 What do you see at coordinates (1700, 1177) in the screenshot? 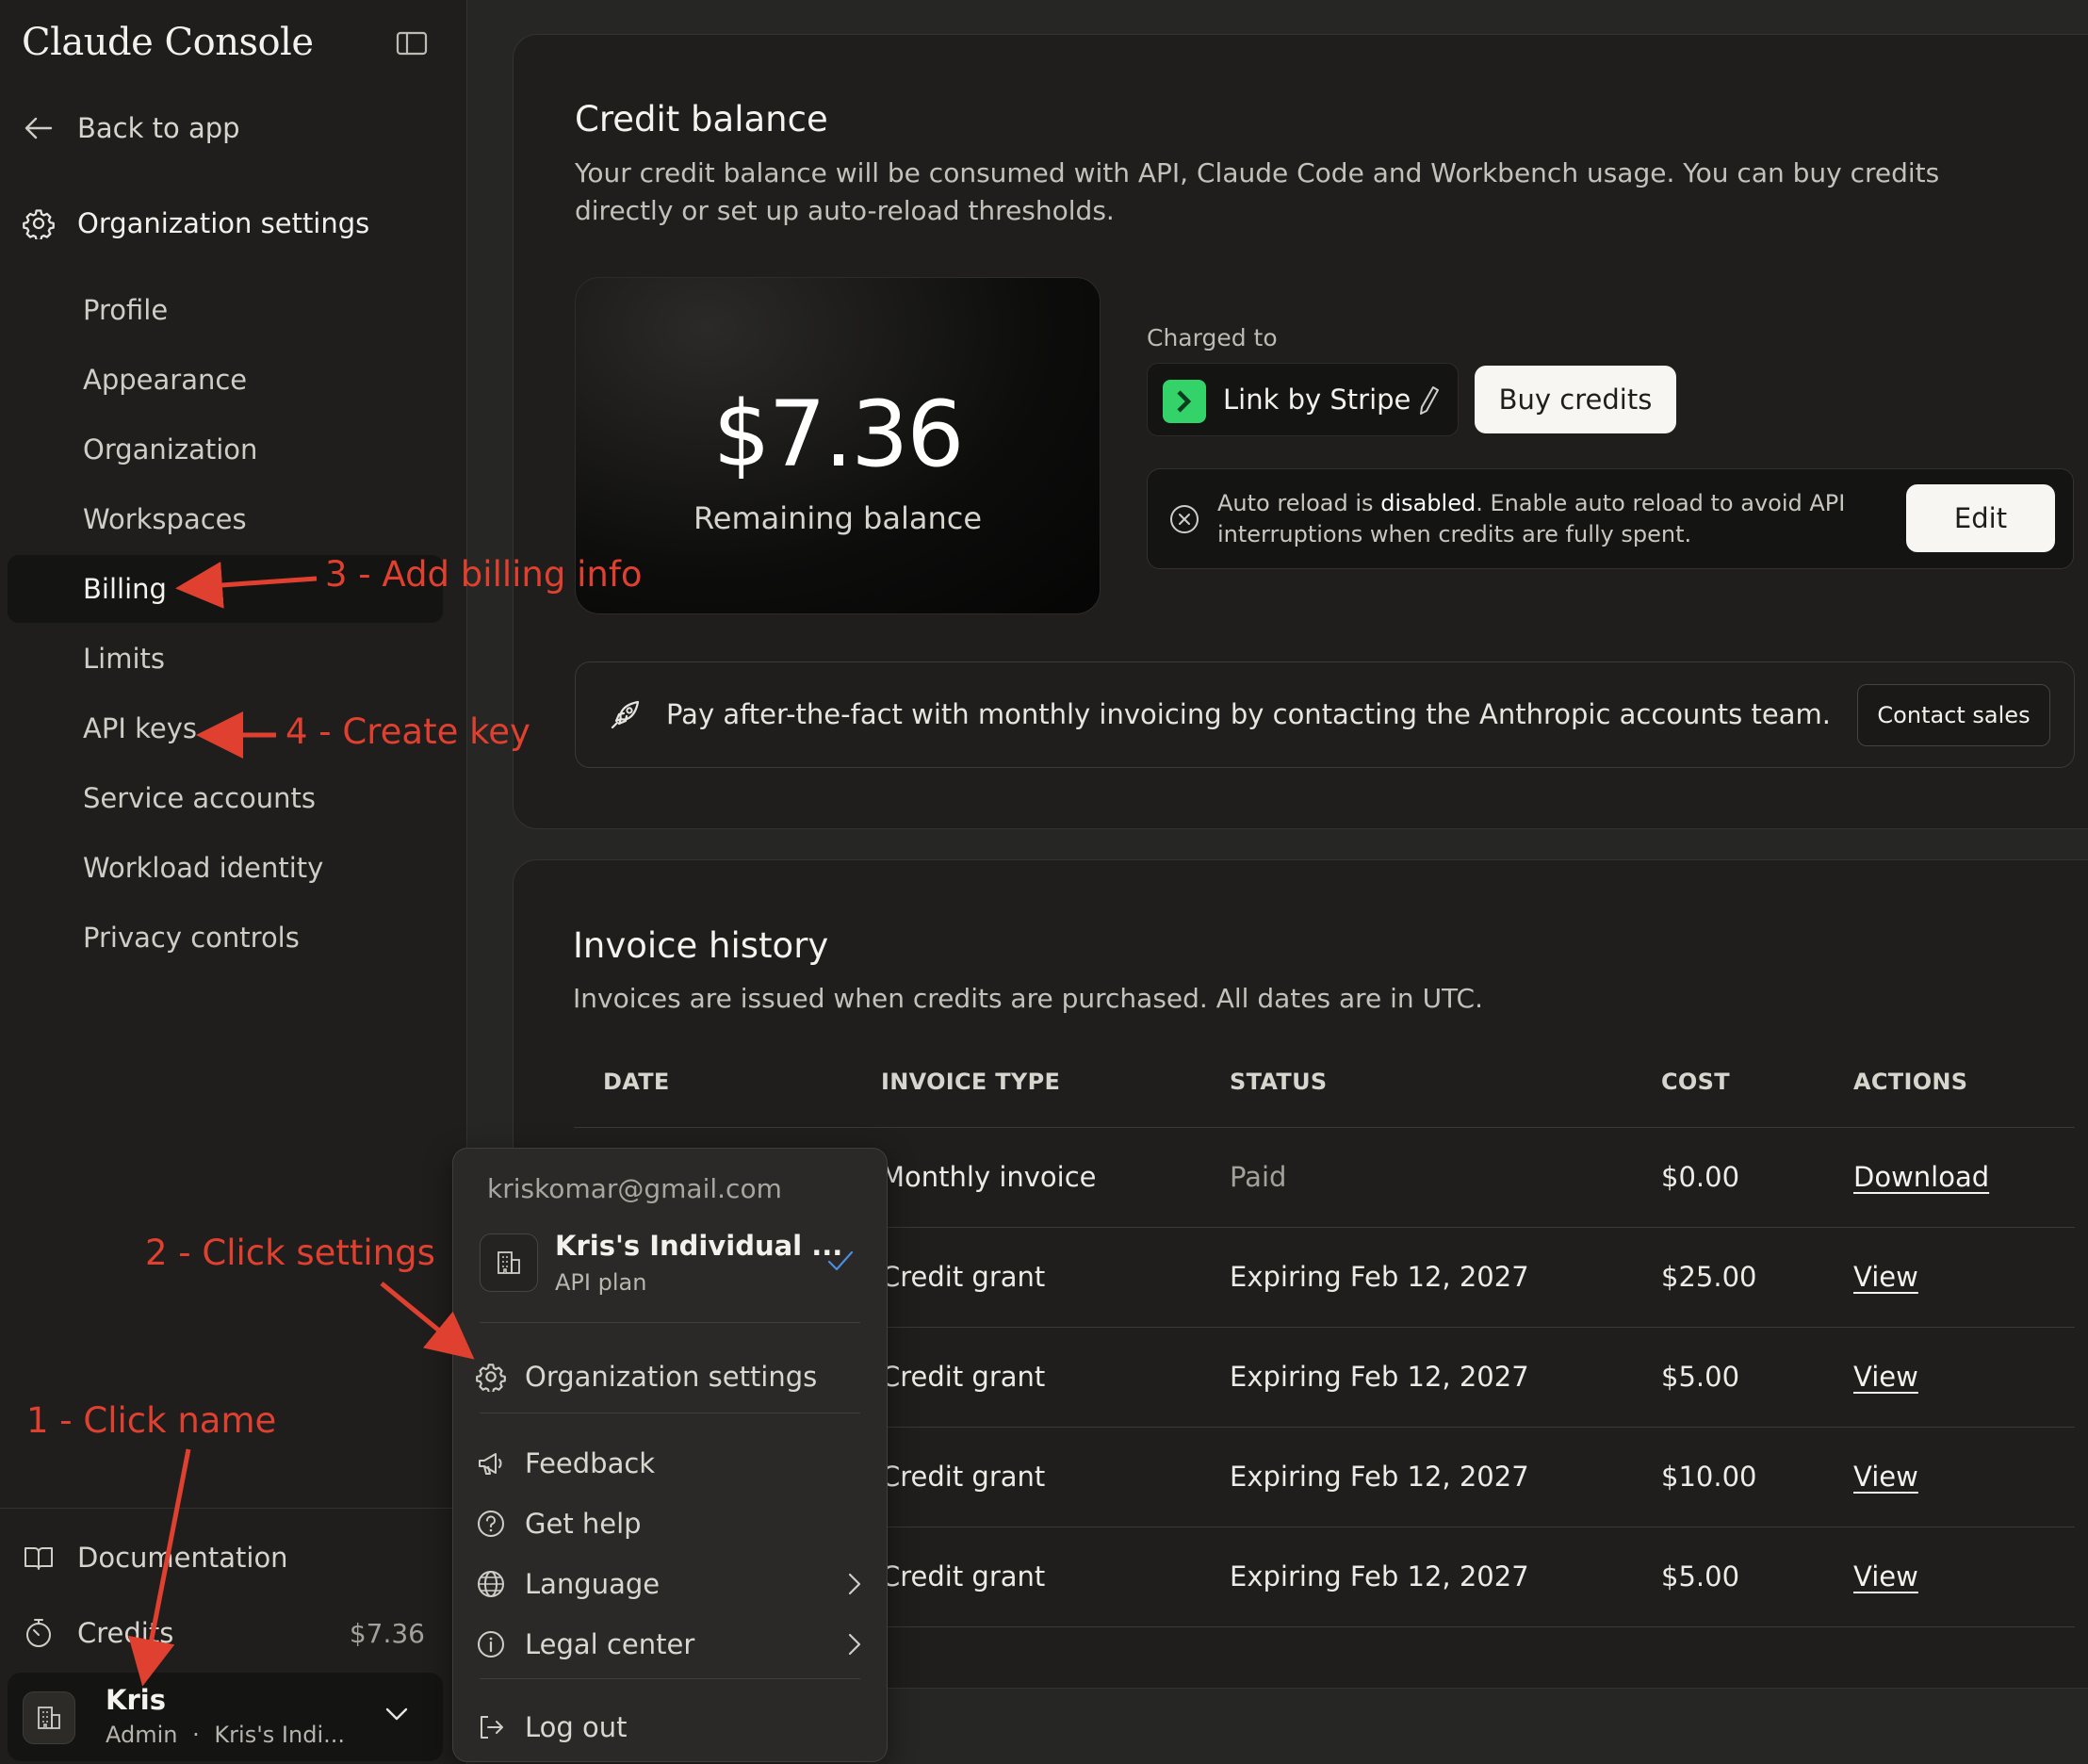
I see `cost-cell: $0.00` at bounding box center [1700, 1177].